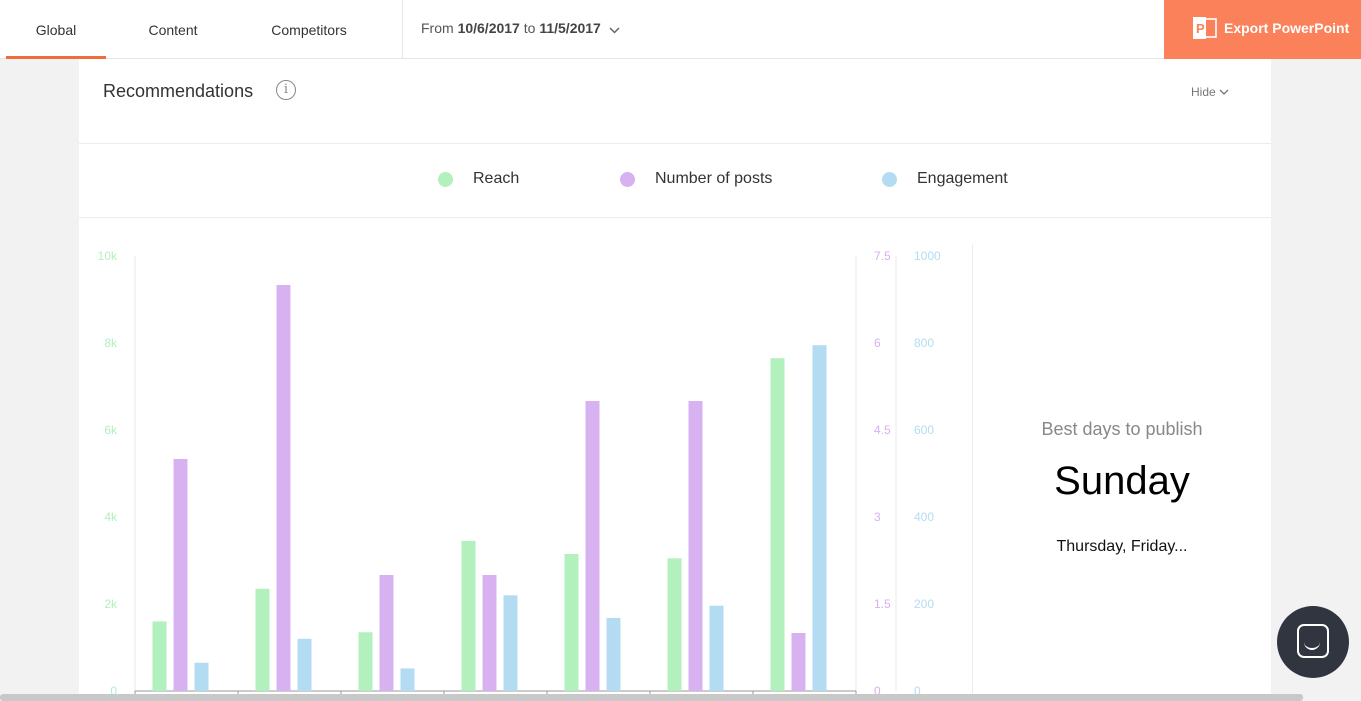 The image size is (1361, 701). Describe the element at coordinates (1122, 429) in the screenshot. I see `best-days-label: Best days to publish` at that location.